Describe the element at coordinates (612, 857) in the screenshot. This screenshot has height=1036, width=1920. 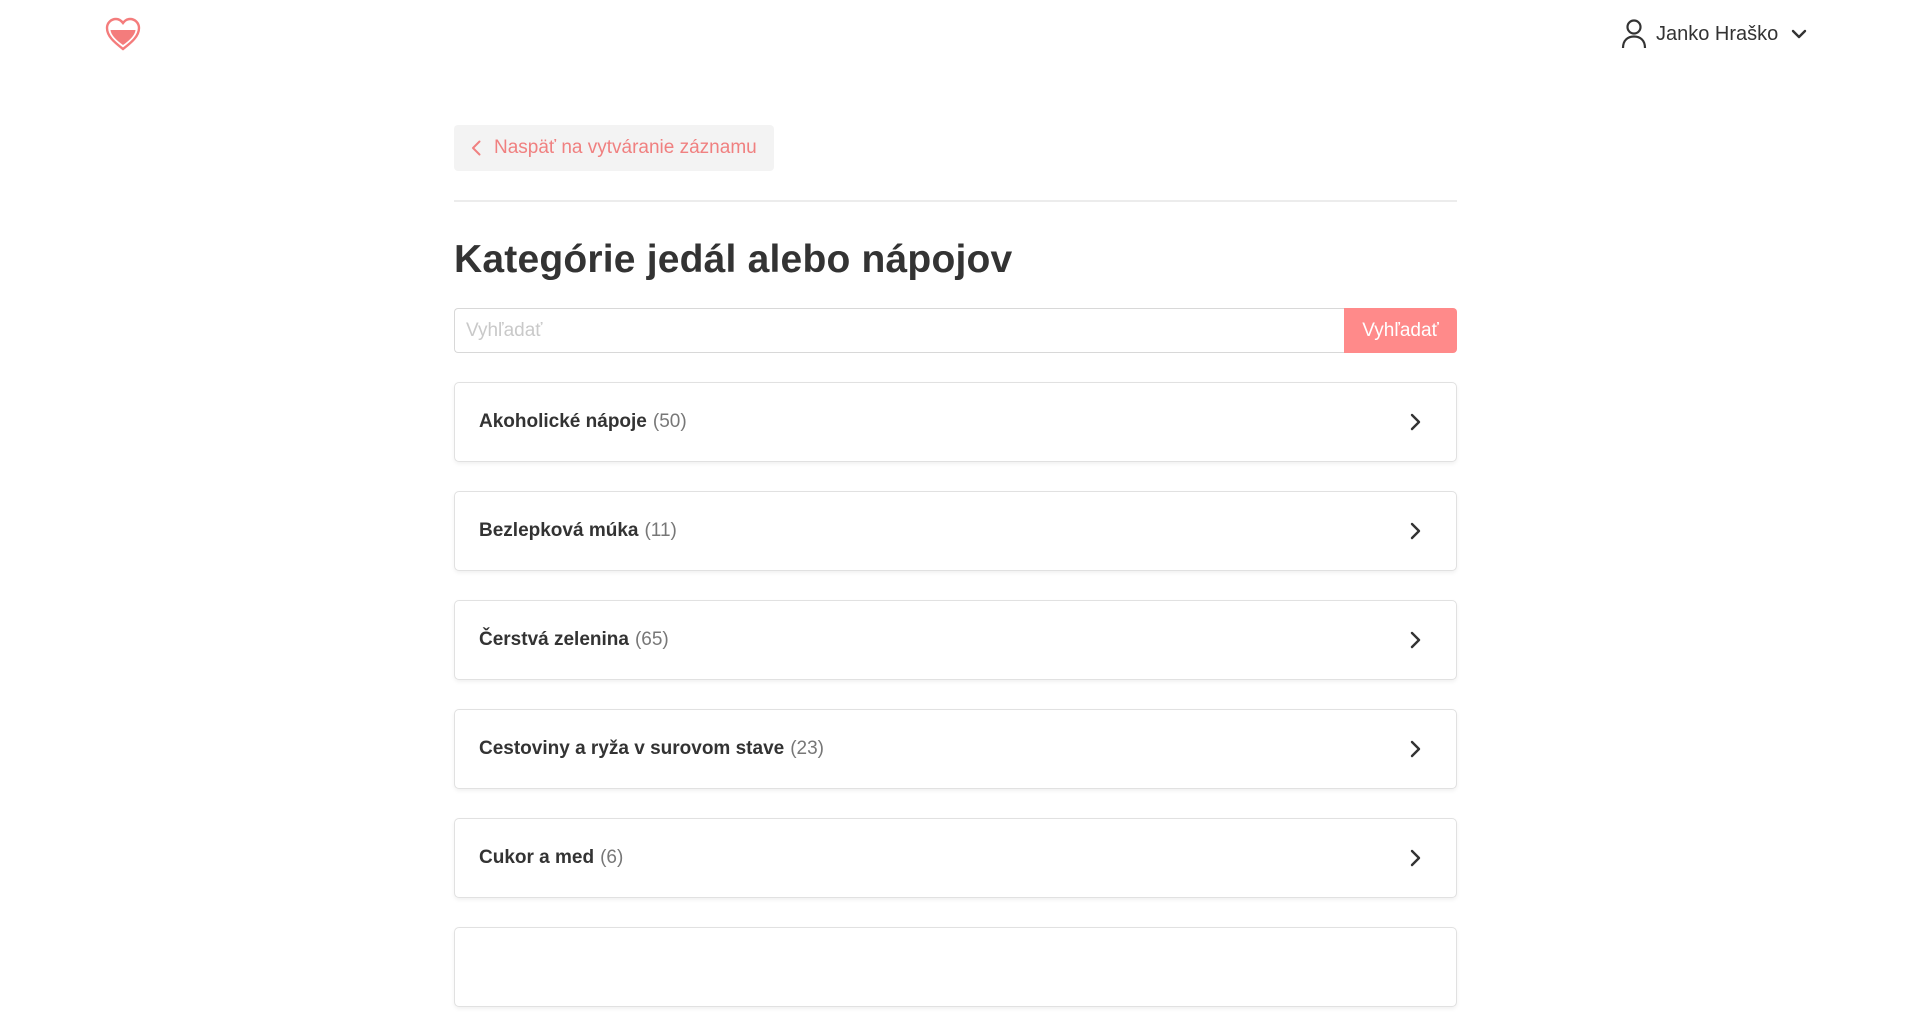
I see `category-count: (6)` at that location.